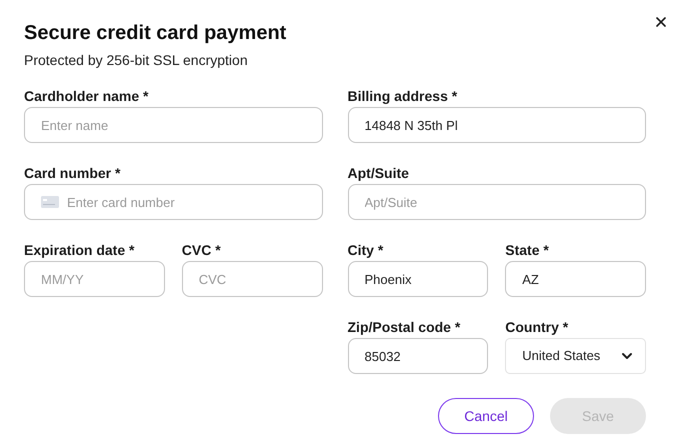 The height and width of the screenshot is (440, 679). Describe the element at coordinates (486, 416) in the screenshot. I see `cancel-button: Cancel` at that location.